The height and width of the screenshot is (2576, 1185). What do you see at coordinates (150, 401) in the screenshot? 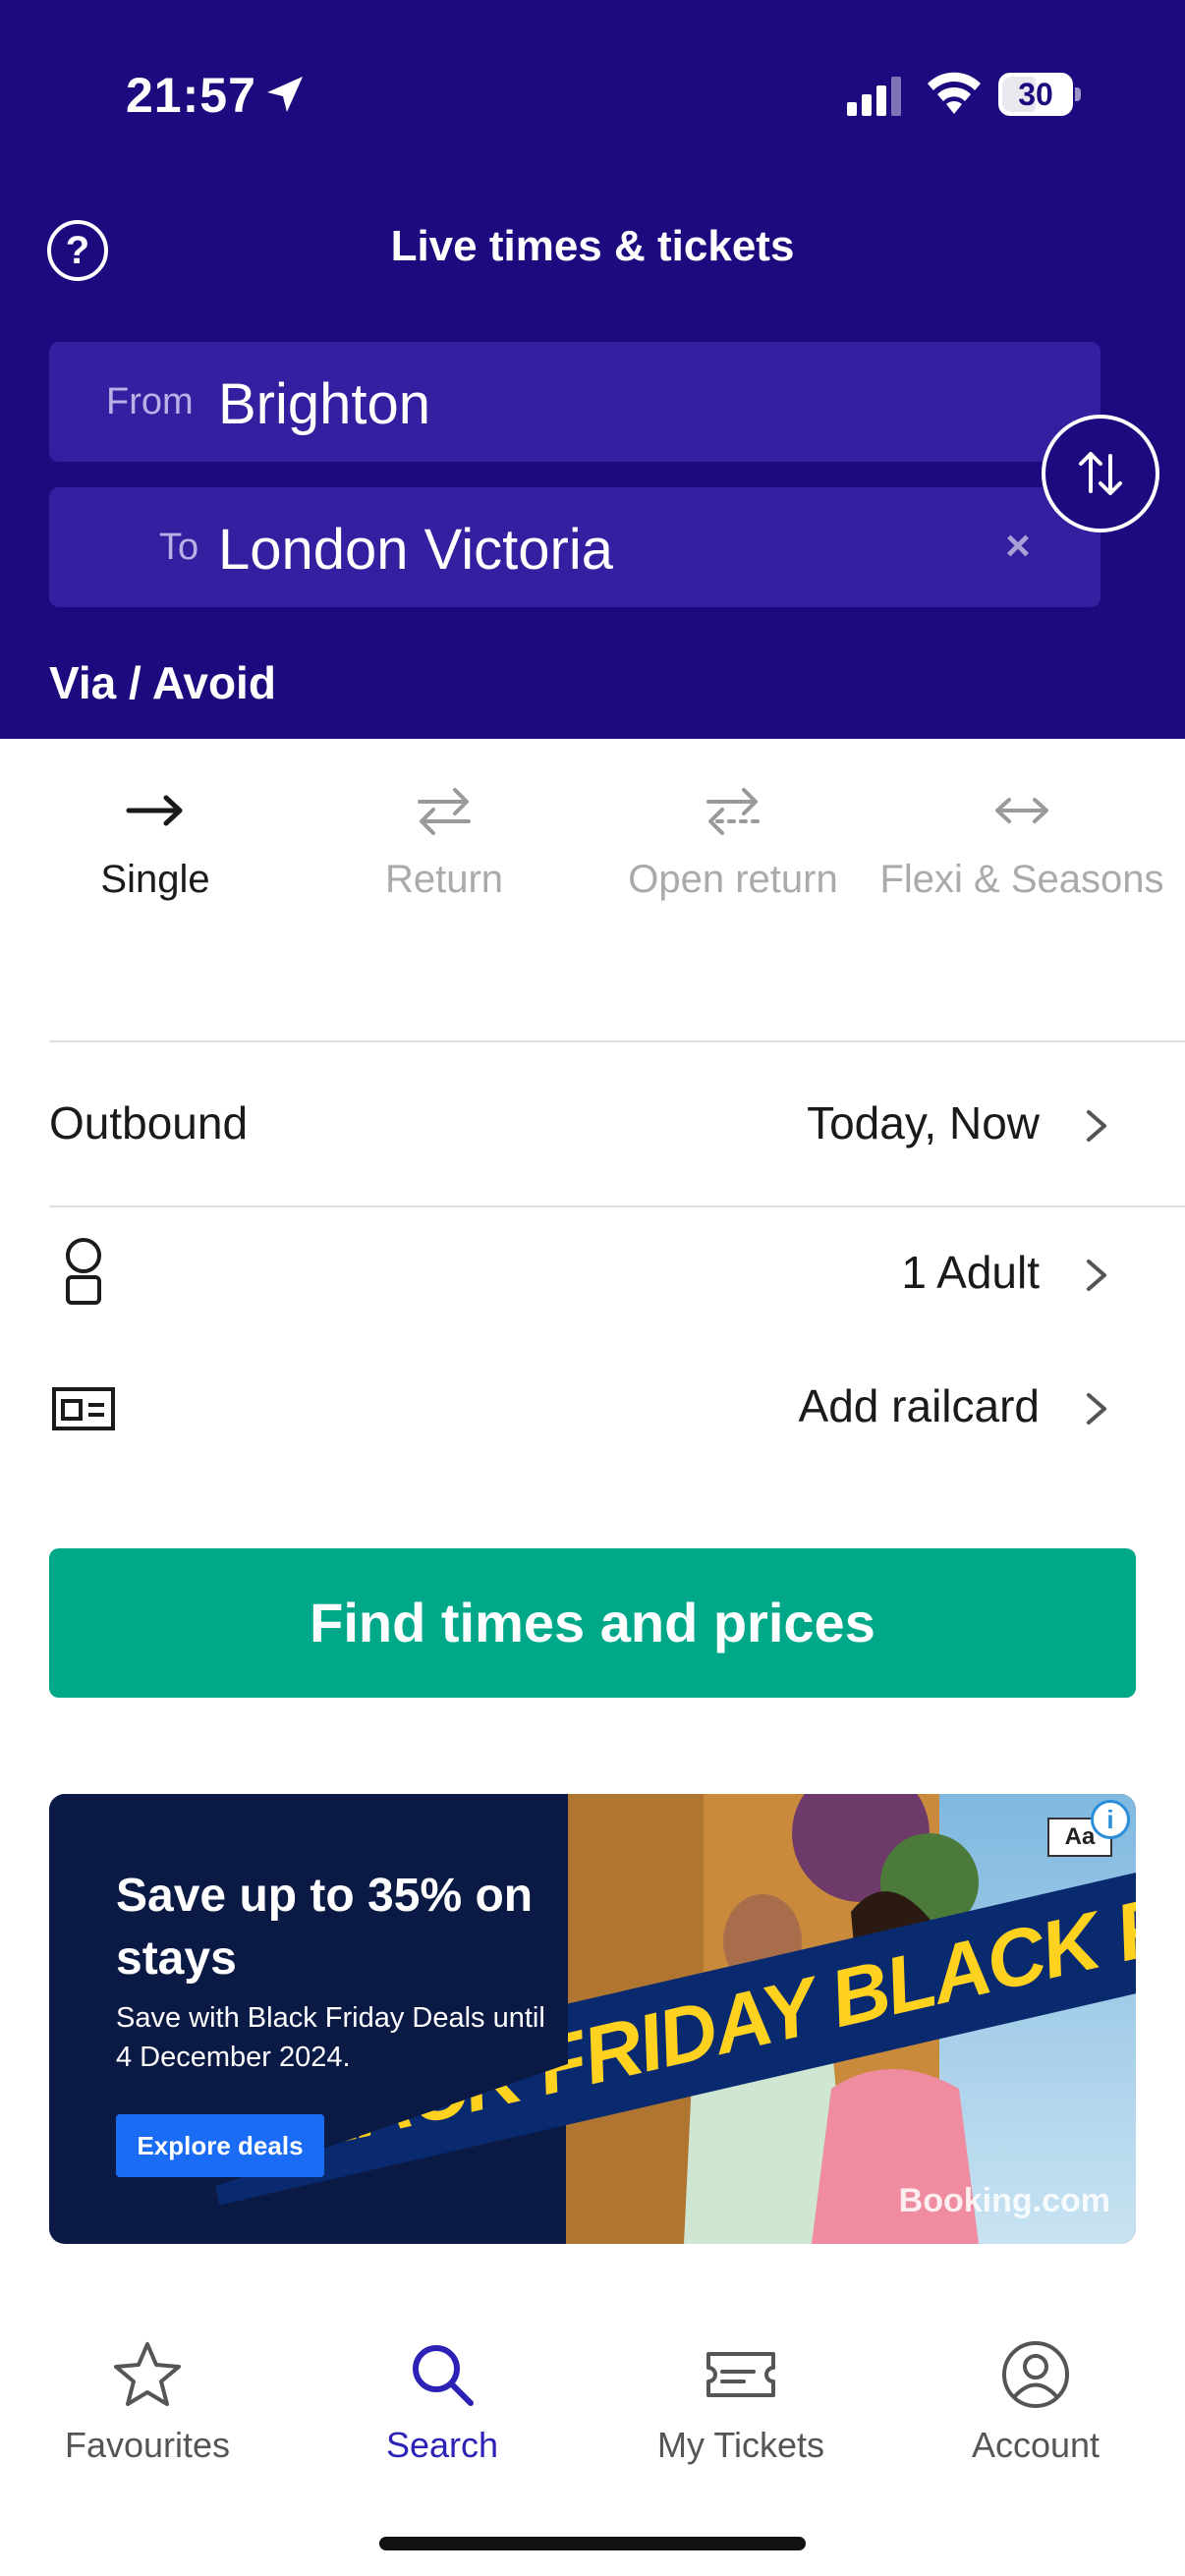
I see `from-label: From` at bounding box center [150, 401].